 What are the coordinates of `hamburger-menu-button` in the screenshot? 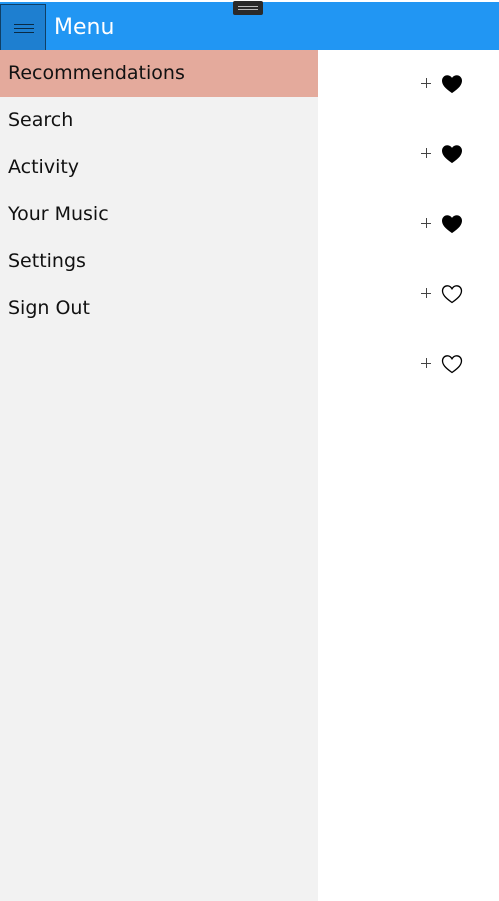 It's located at (23, 28).